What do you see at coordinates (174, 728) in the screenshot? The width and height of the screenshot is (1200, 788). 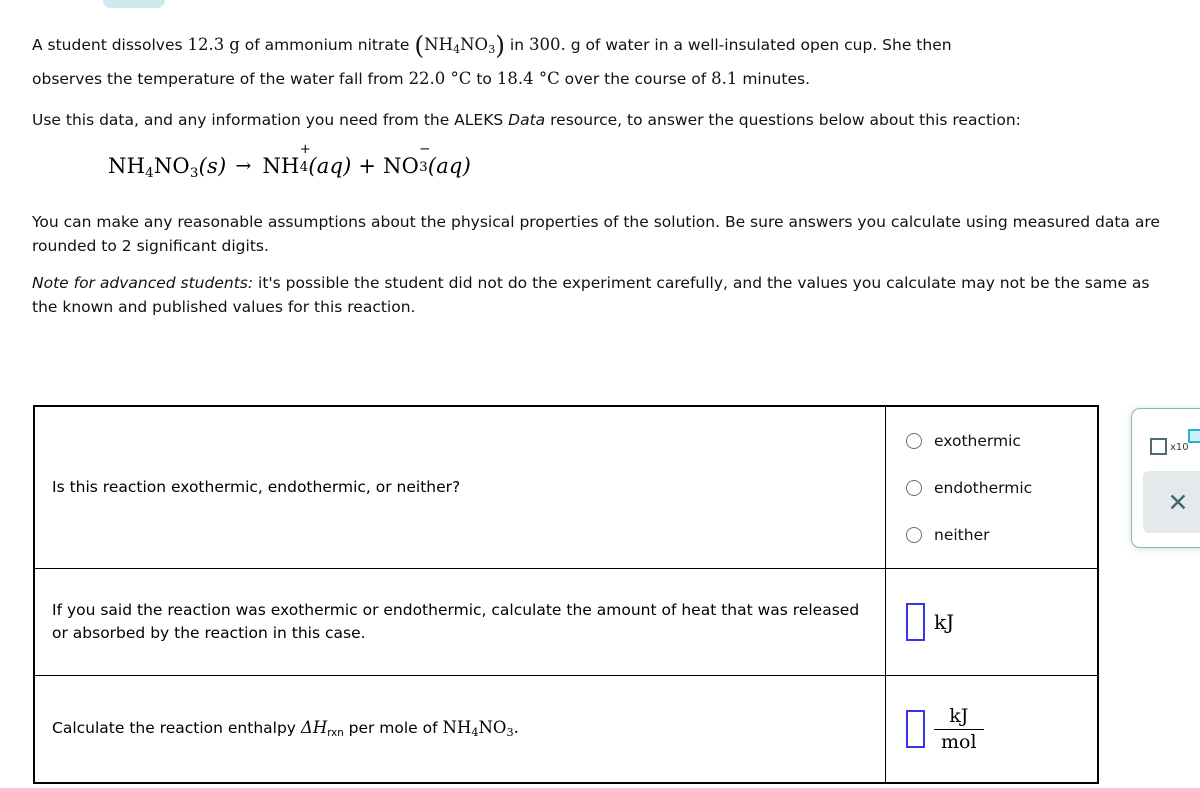 I see `q3-text-a: Calculate the reaction enthalpy` at bounding box center [174, 728].